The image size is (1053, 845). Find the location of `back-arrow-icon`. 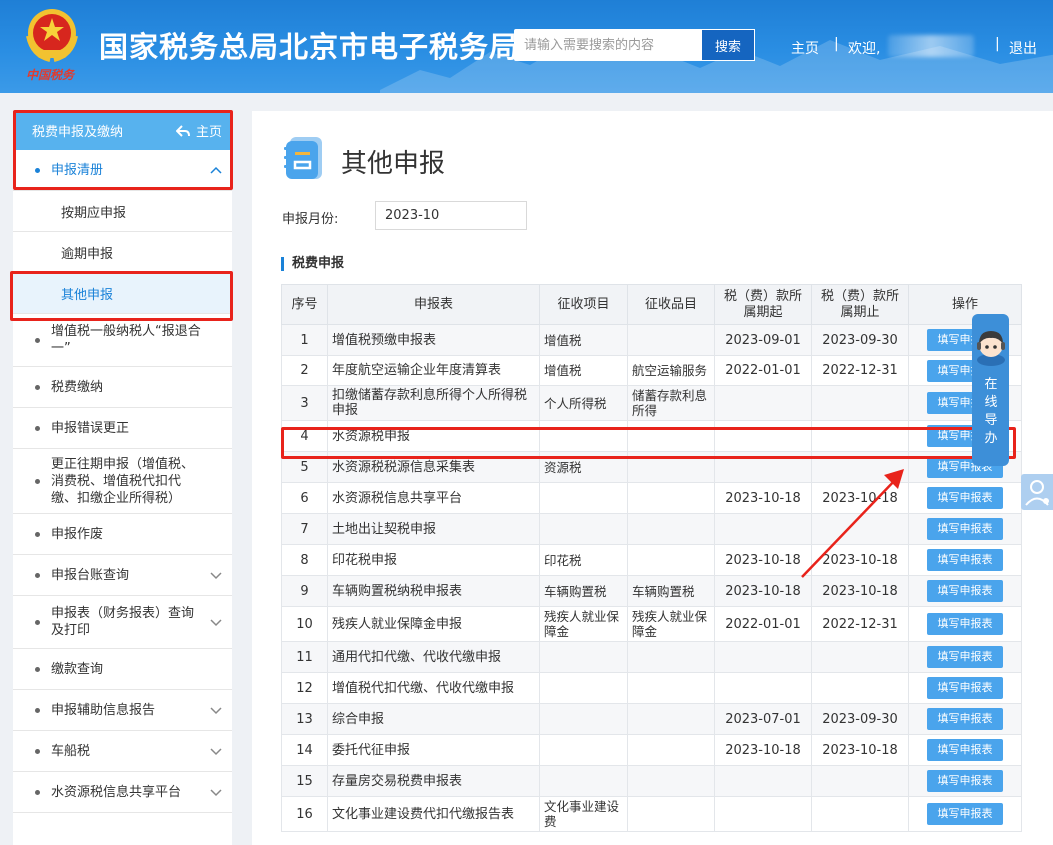

back-arrow-icon is located at coordinates (182, 130).